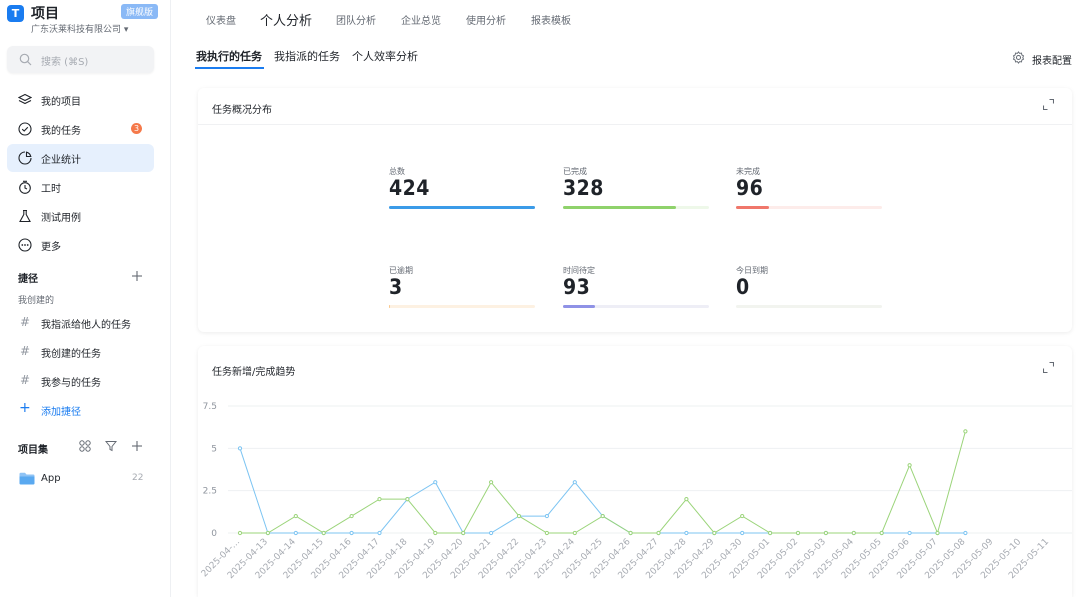 The image size is (1080, 597). I want to click on nav-label: 测试用例, so click(61, 218).